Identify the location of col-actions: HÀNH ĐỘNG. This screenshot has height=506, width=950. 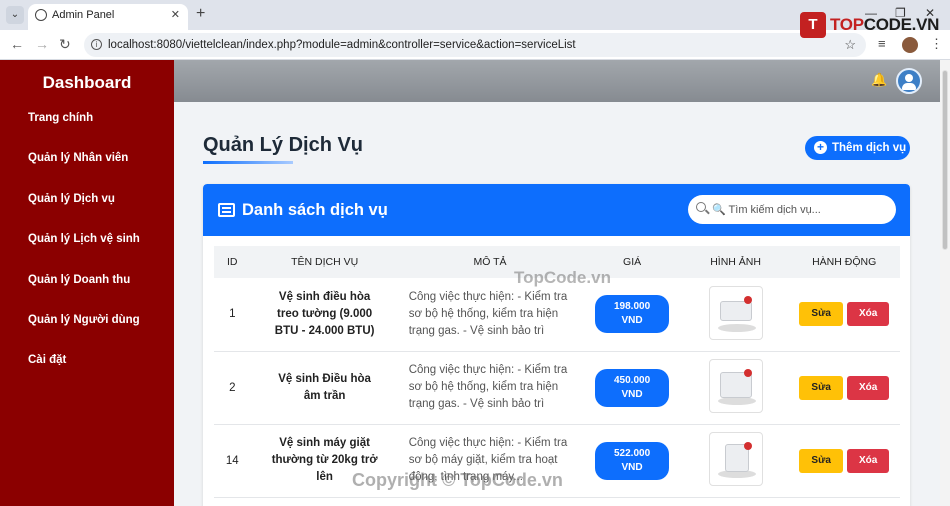
(844, 262).